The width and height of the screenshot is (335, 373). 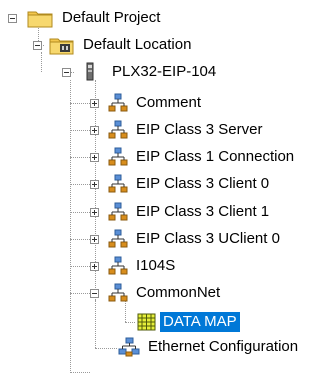 I want to click on tree-node-default-project: Default Project, so click(x=85, y=18).